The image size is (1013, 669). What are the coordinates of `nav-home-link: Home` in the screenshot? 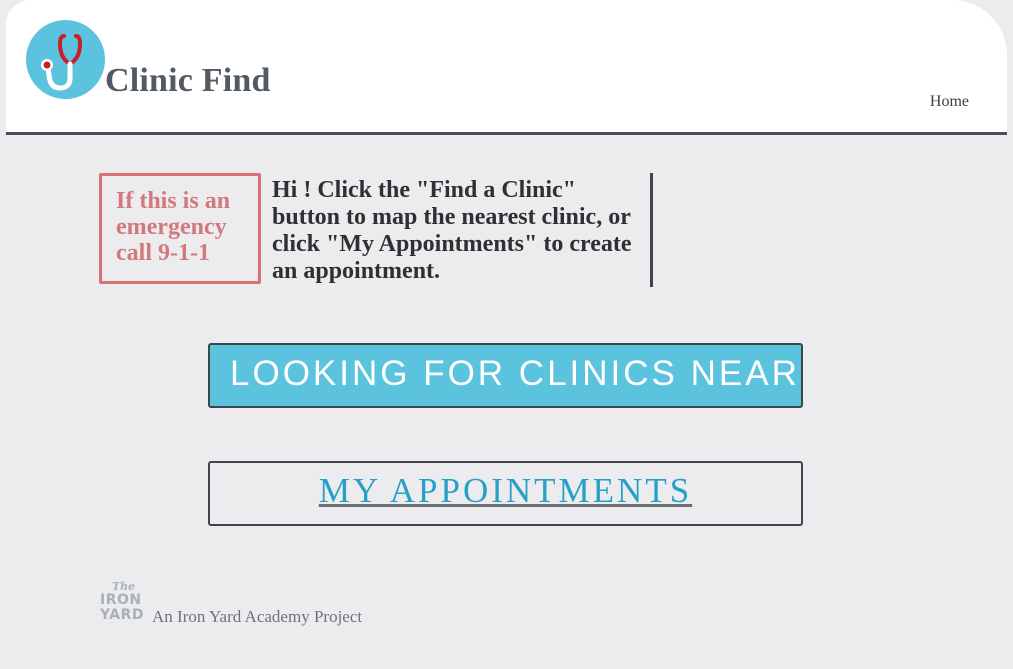 It's located at (949, 102).